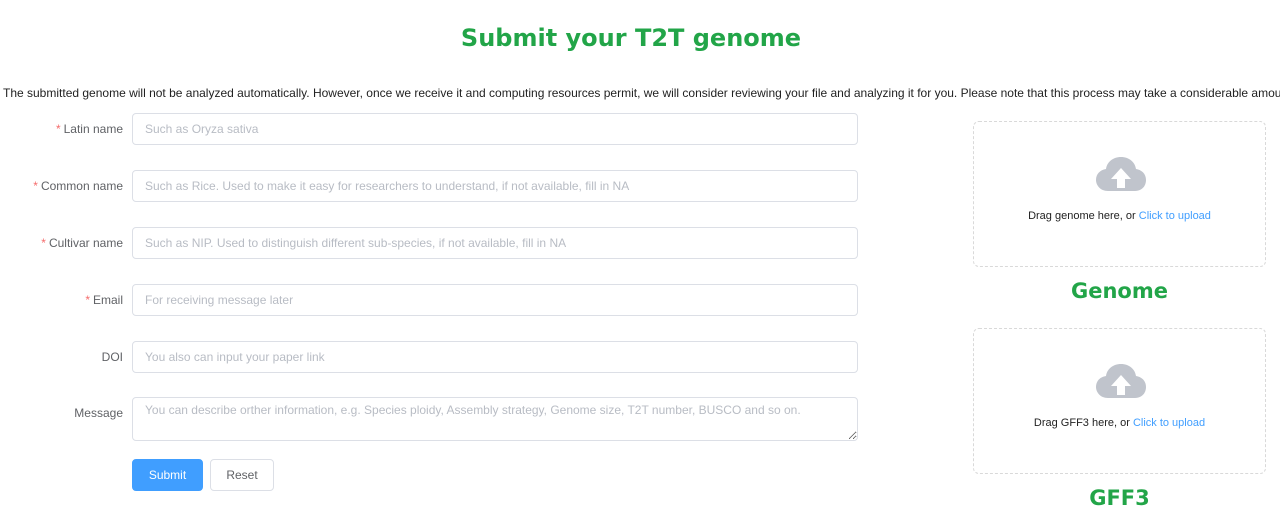  Describe the element at coordinates (93, 129) in the screenshot. I see `latin-name-label-text: Latin name` at that location.